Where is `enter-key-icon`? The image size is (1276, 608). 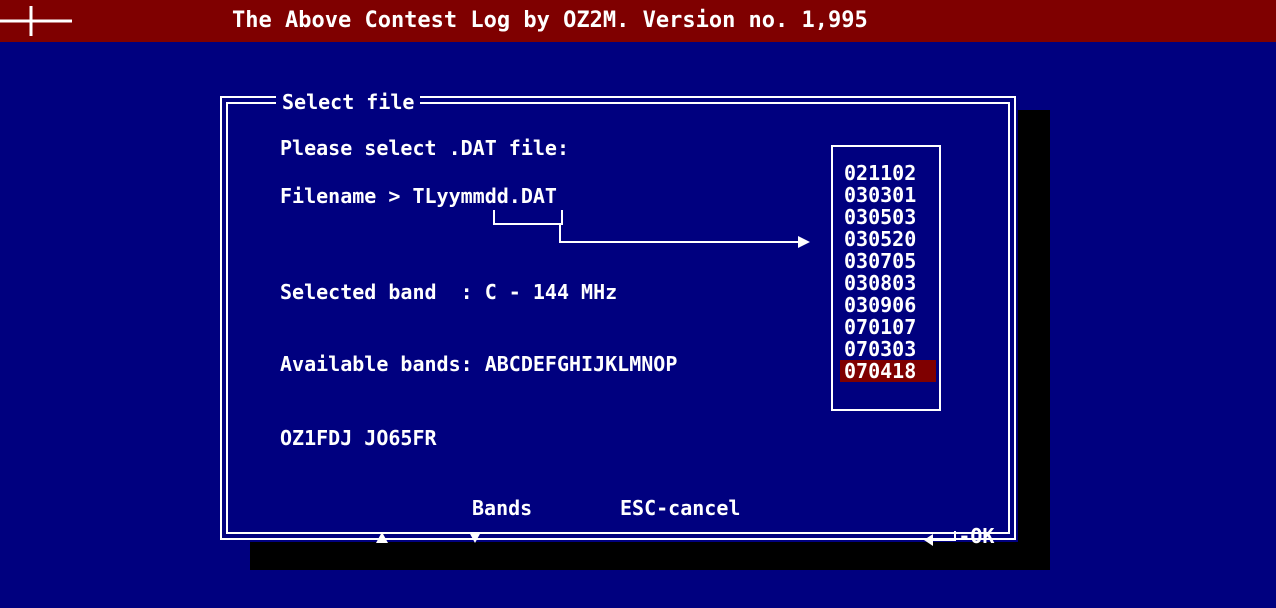 enter-key-icon is located at coordinates (940, 538).